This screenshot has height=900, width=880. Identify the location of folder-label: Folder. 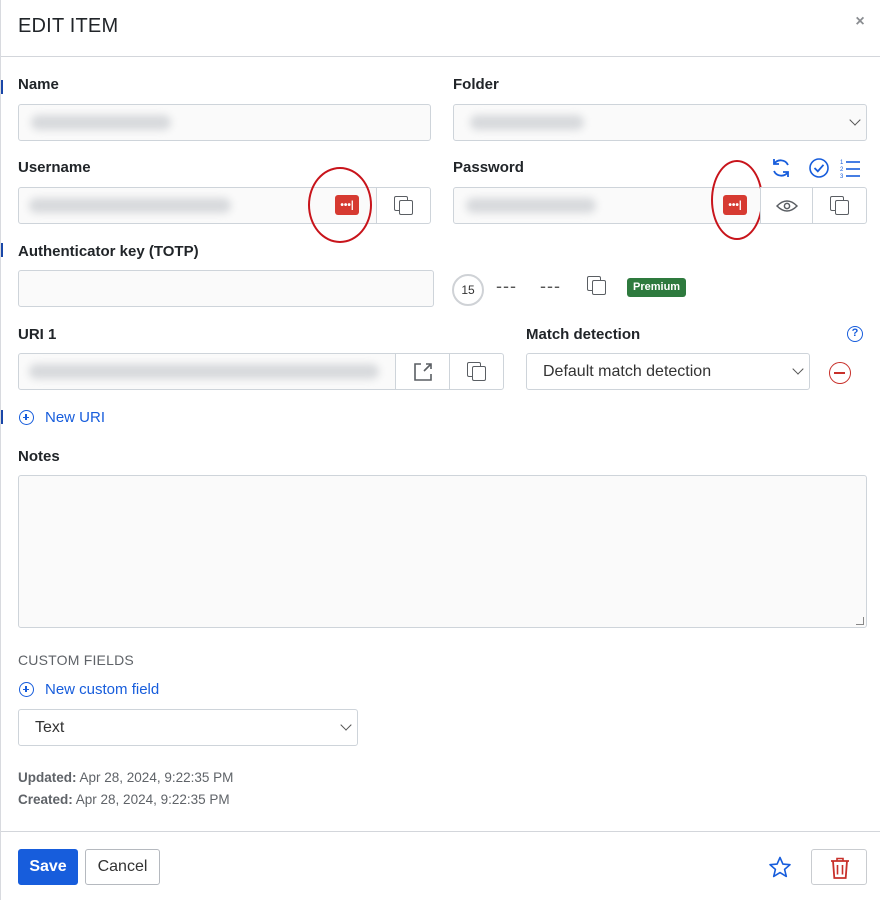
(476, 84).